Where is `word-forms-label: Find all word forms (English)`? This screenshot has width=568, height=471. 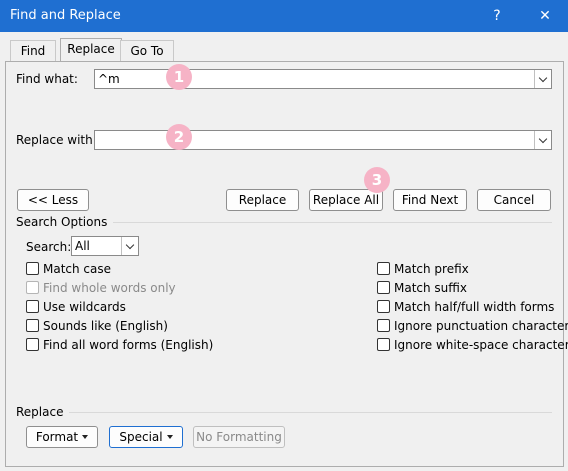
word-forms-label: Find all word forms (English) is located at coordinates (128, 345).